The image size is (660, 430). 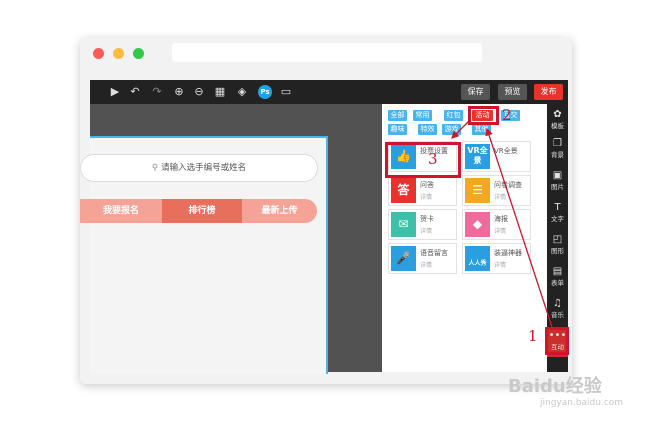 What do you see at coordinates (557, 126) in the screenshot?
I see `sidebar-label: 模板` at bounding box center [557, 126].